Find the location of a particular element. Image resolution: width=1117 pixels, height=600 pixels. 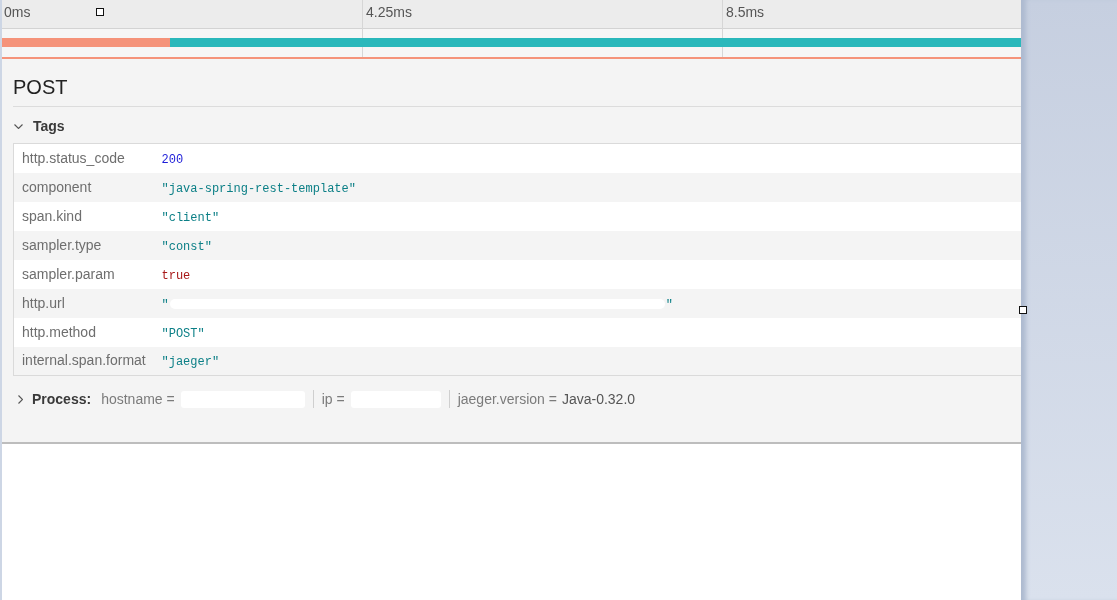

tag-value: 200 is located at coordinates (172, 159).